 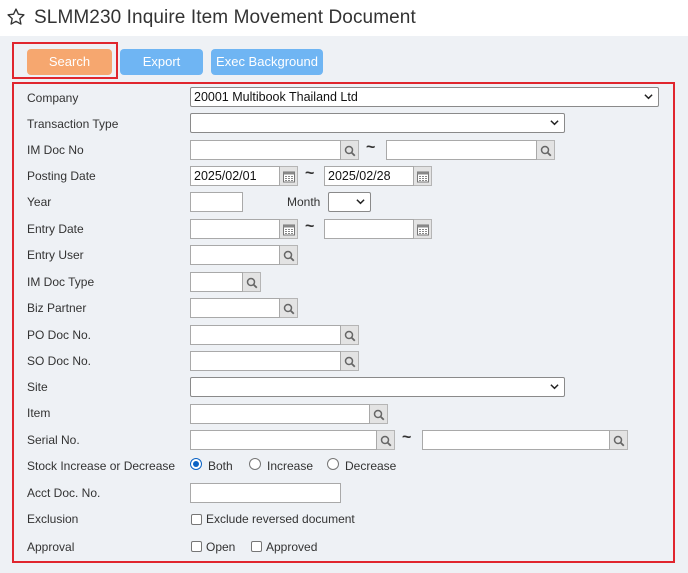 I want to click on exclude-reversed-label: Exclude reversed document, so click(x=280, y=519).